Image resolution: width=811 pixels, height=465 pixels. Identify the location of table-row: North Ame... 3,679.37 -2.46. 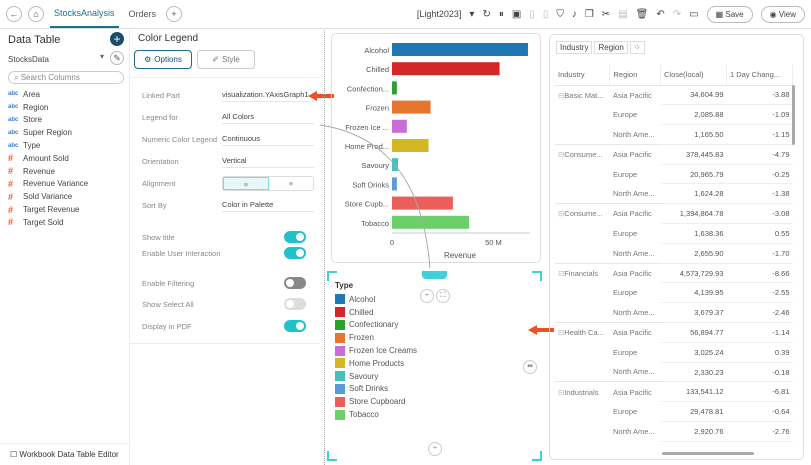
(674, 313).